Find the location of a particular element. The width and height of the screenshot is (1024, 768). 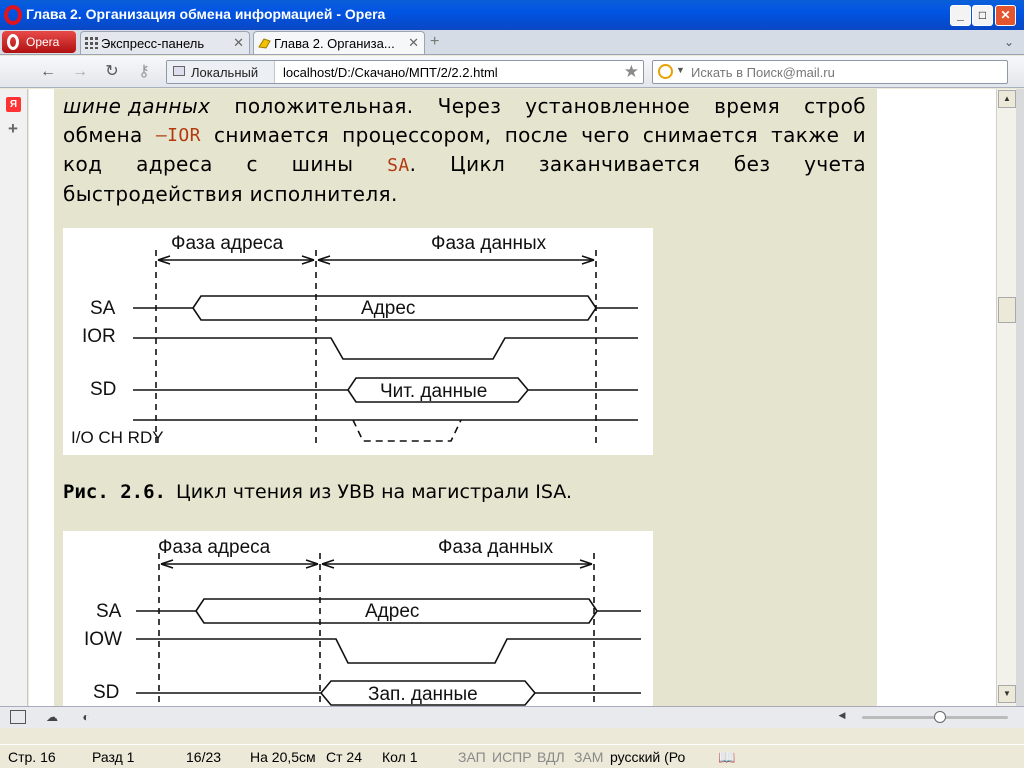

reload-icon: ↻ is located at coordinates (112, 72).